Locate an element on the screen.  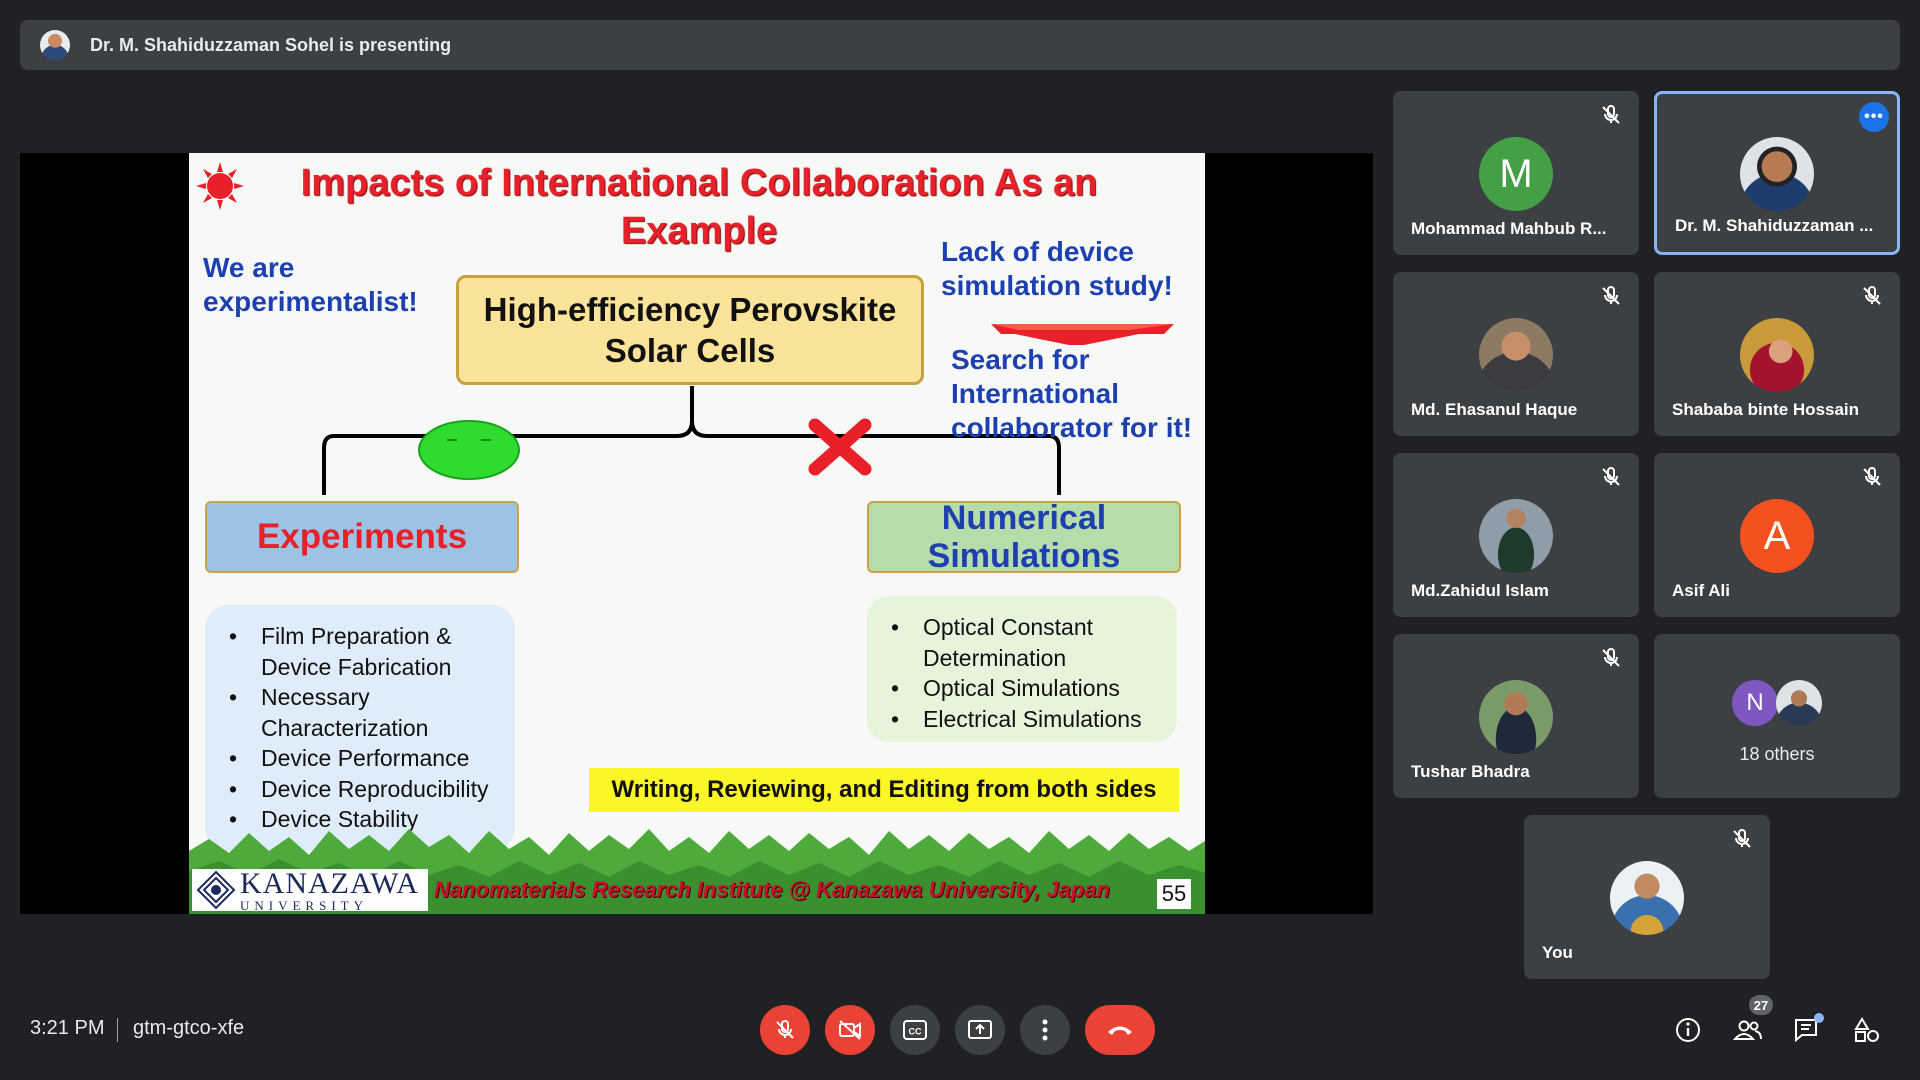
participant-name: Md.Zahidul Islam is located at coordinates (1480, 590).